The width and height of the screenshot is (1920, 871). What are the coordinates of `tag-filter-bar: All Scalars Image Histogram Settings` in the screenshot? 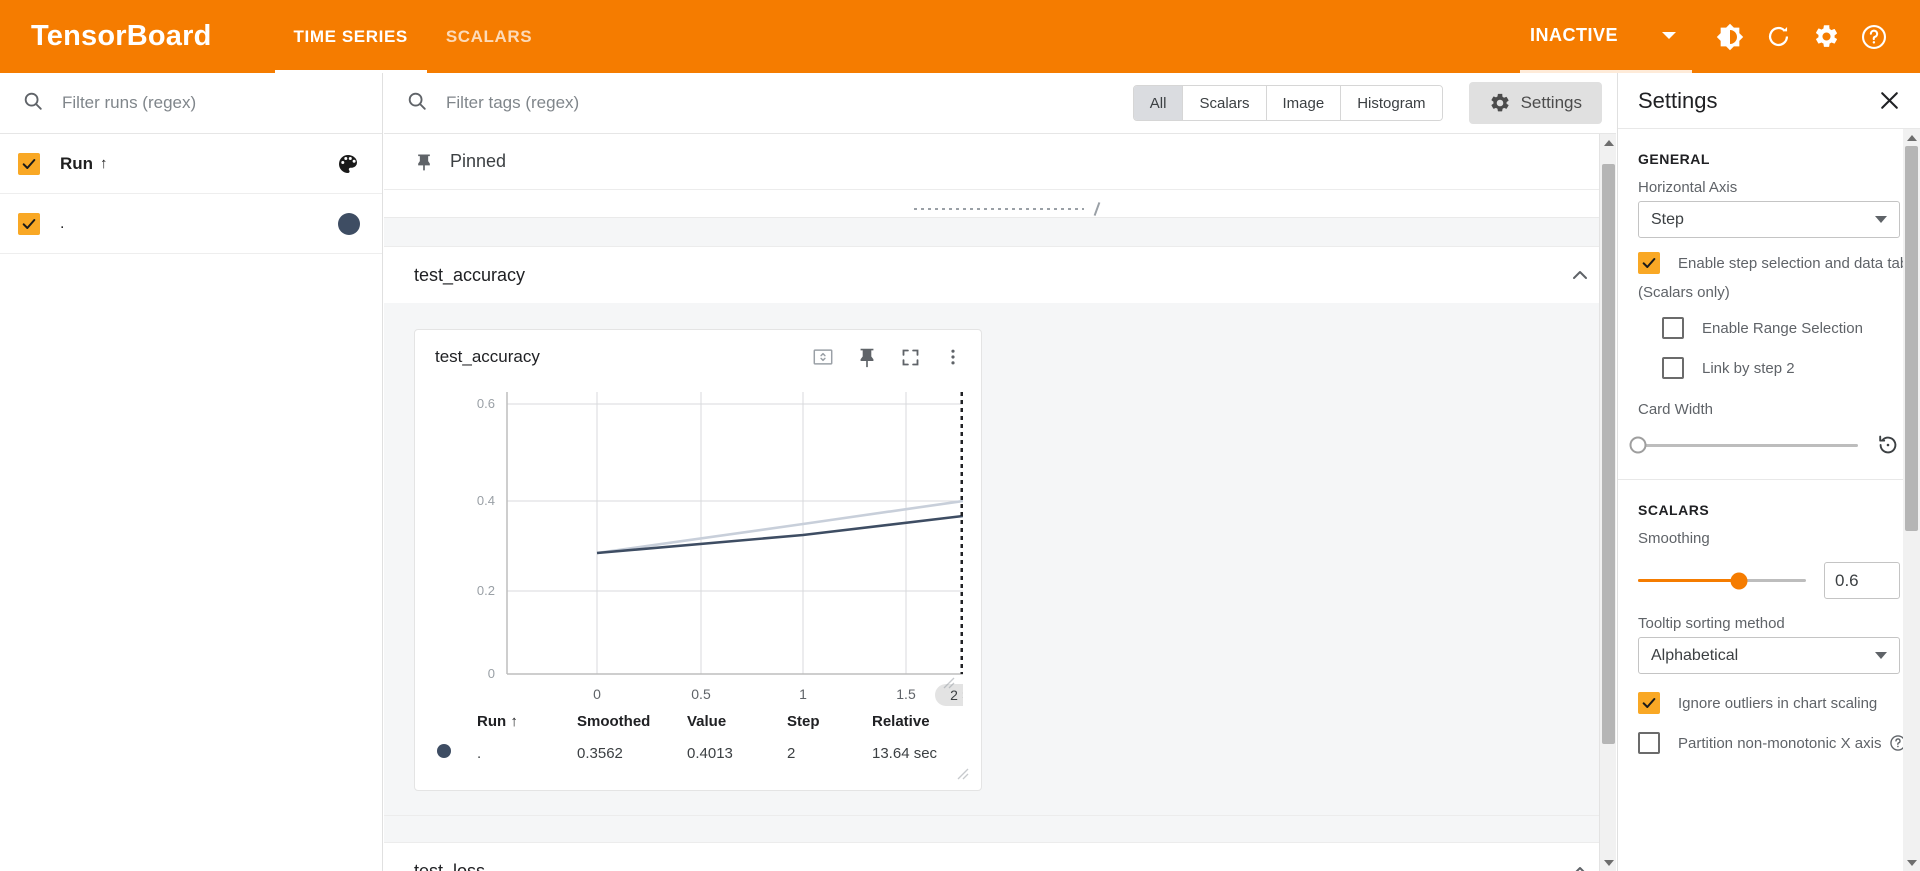 It's located at (1000, 103).